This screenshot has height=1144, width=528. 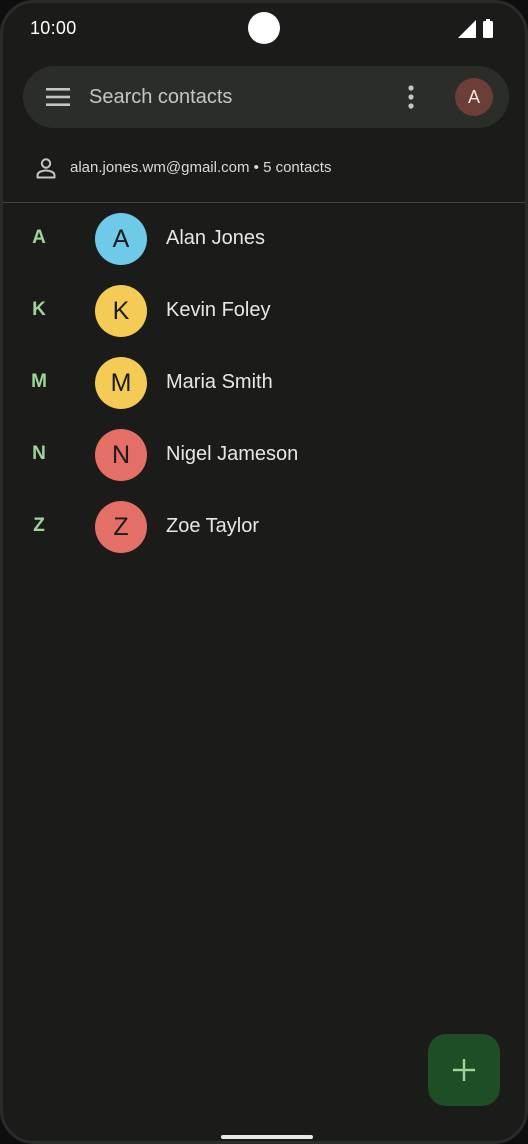 I want to click on status-time: 10:00, so click(x=53, y=28).